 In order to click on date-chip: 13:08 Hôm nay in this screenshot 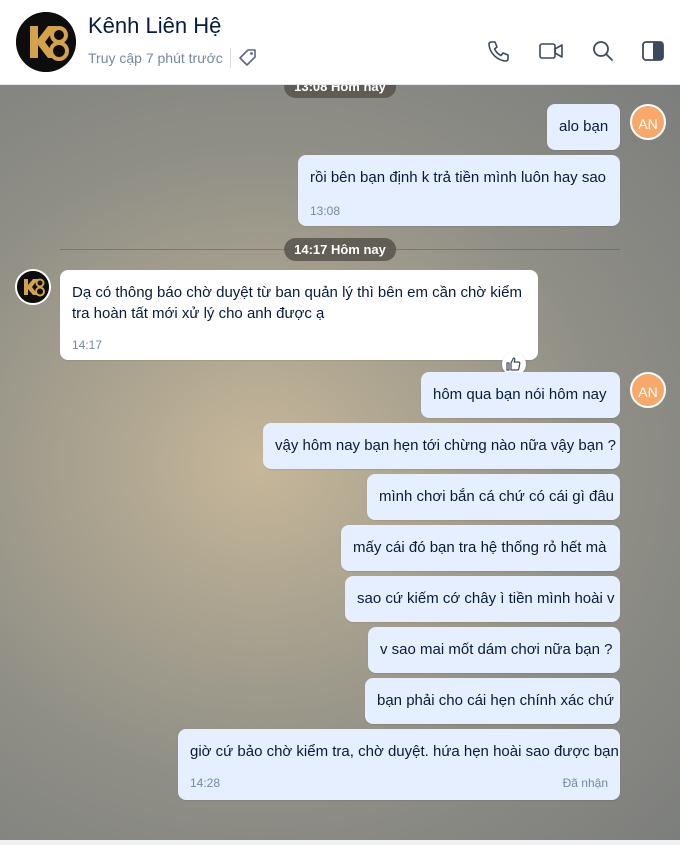, I will do `click(340, 91)`.